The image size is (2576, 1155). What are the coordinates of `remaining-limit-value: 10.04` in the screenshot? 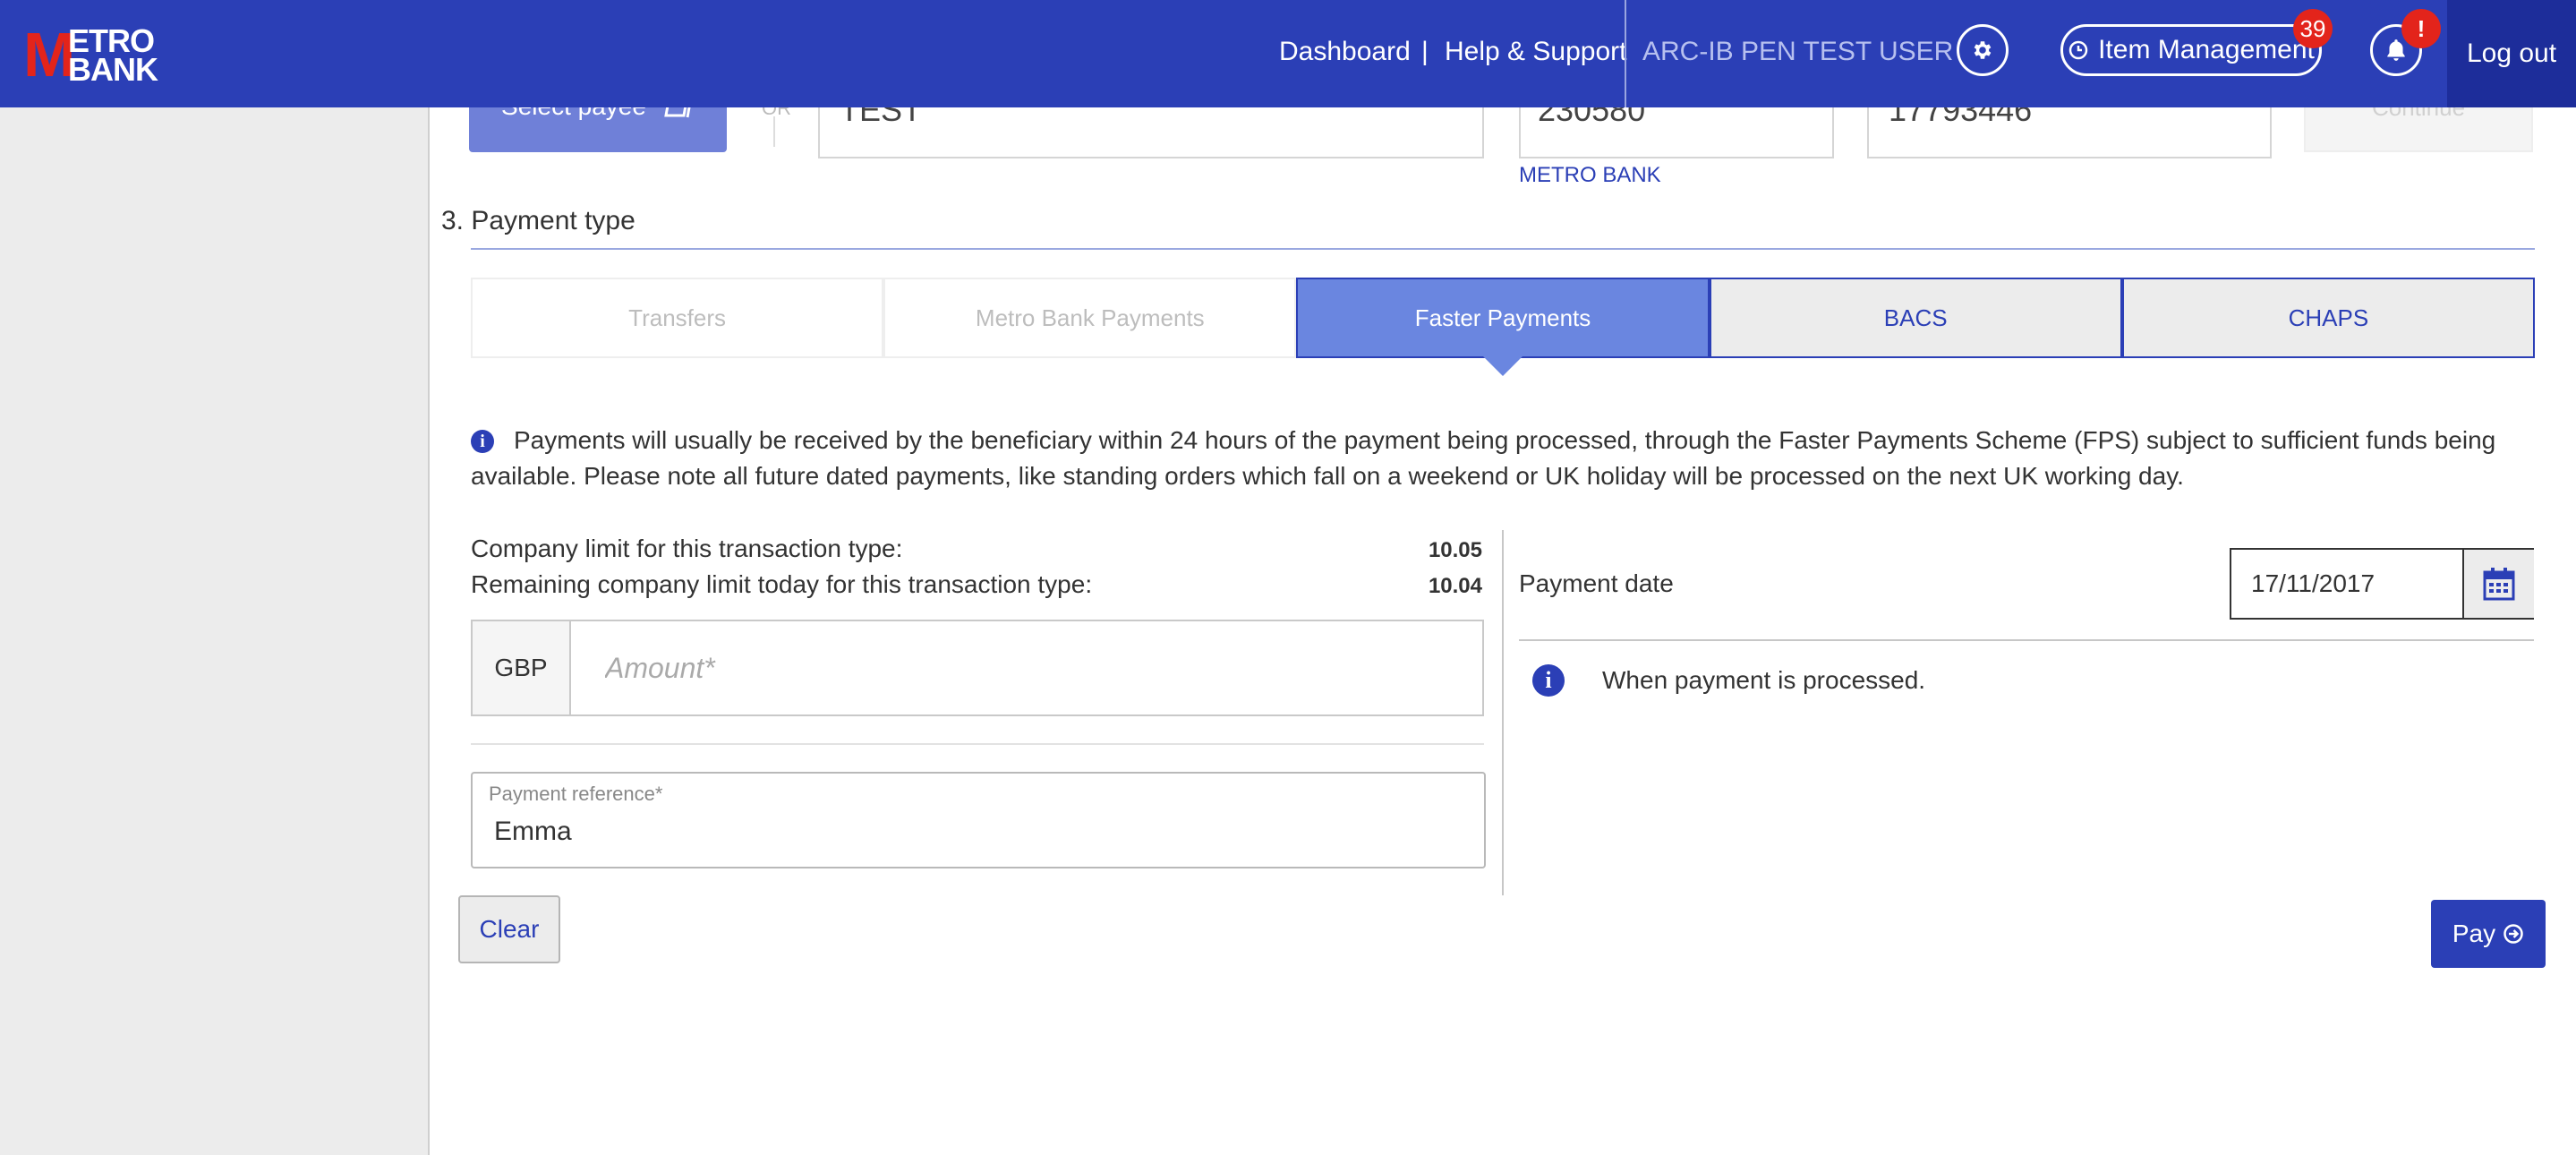 It's located at (1455, 586).